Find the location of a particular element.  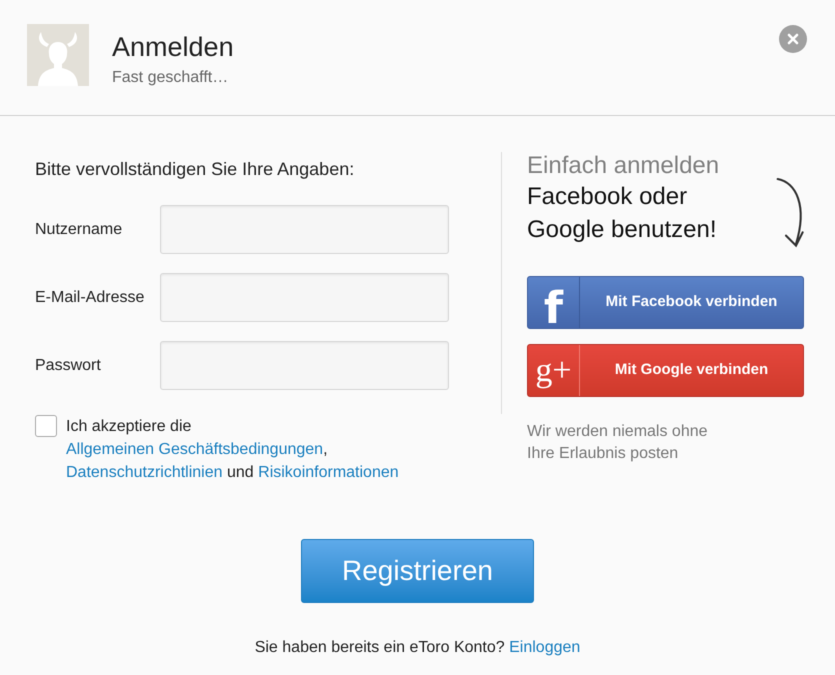

form-heading: Bitte vervollständigen Sie Ihre Angaben: is located at coordinates (195, 169).